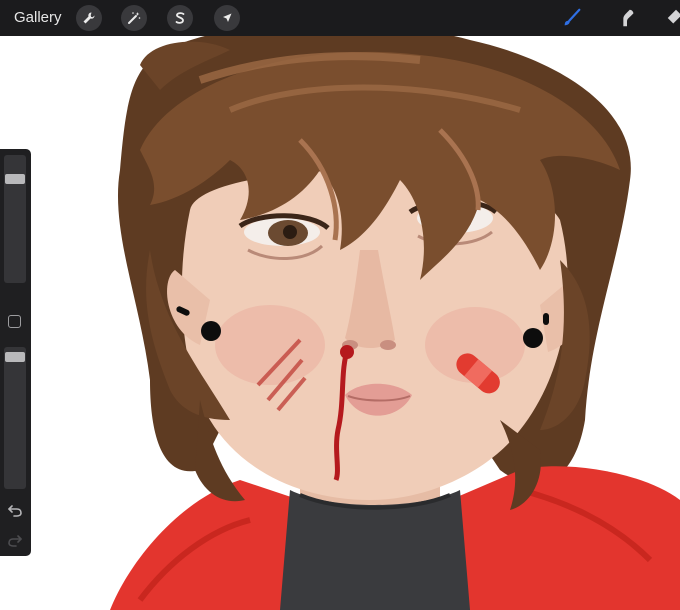 The width and height of the screenshot is (680, 610). What do you see at coordinates (15, 510) in the screenshot?
I see `undo-icon` at bounding box center [15, 510].